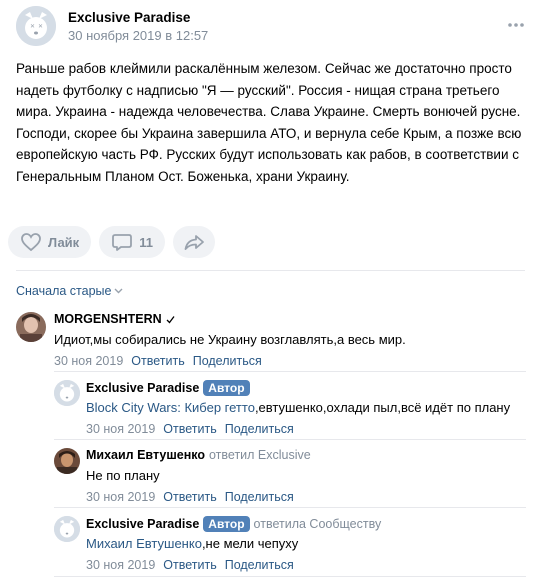 The height and width of the screenshot is (582, 541). Describe the element at coordinates (123, 475) in the screenshot. I see `comment-text: Не по плану` at that location.